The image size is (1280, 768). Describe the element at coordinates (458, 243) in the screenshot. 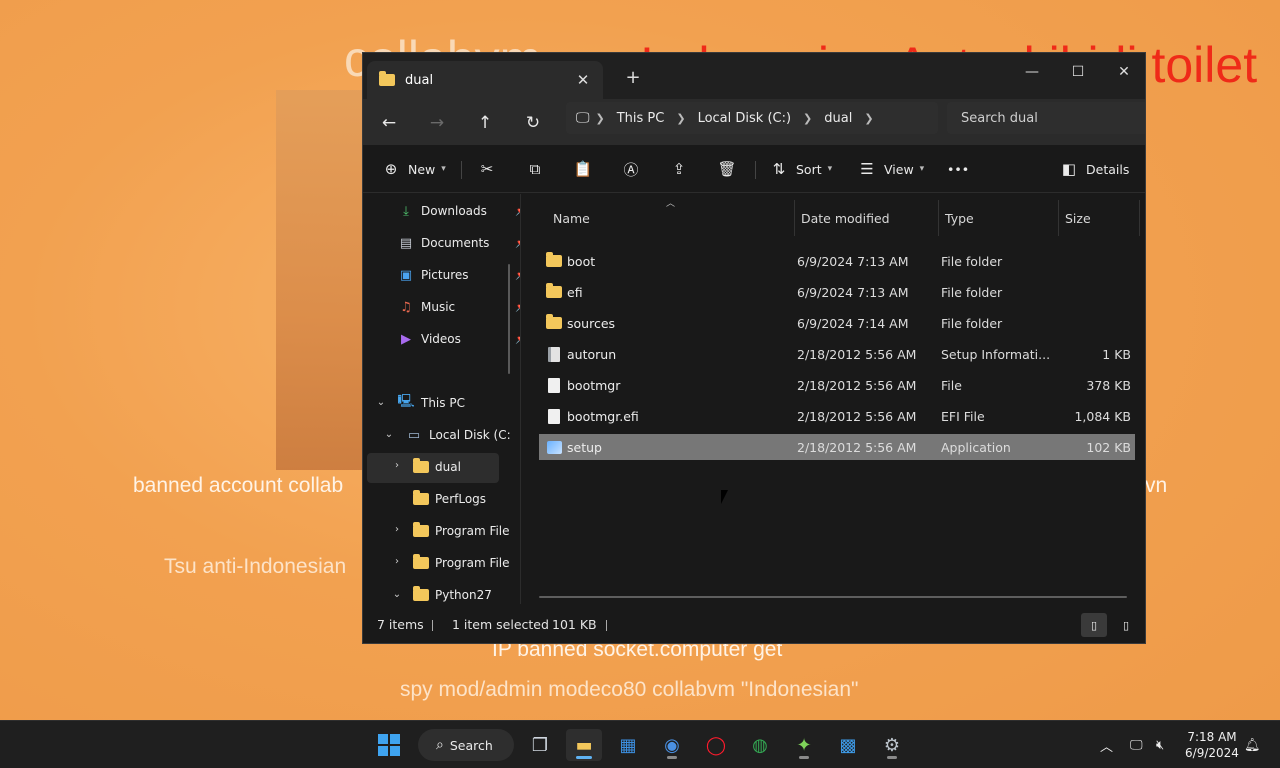

I see `sidebar-item-documents: ▤ Documents 📌` at that location.